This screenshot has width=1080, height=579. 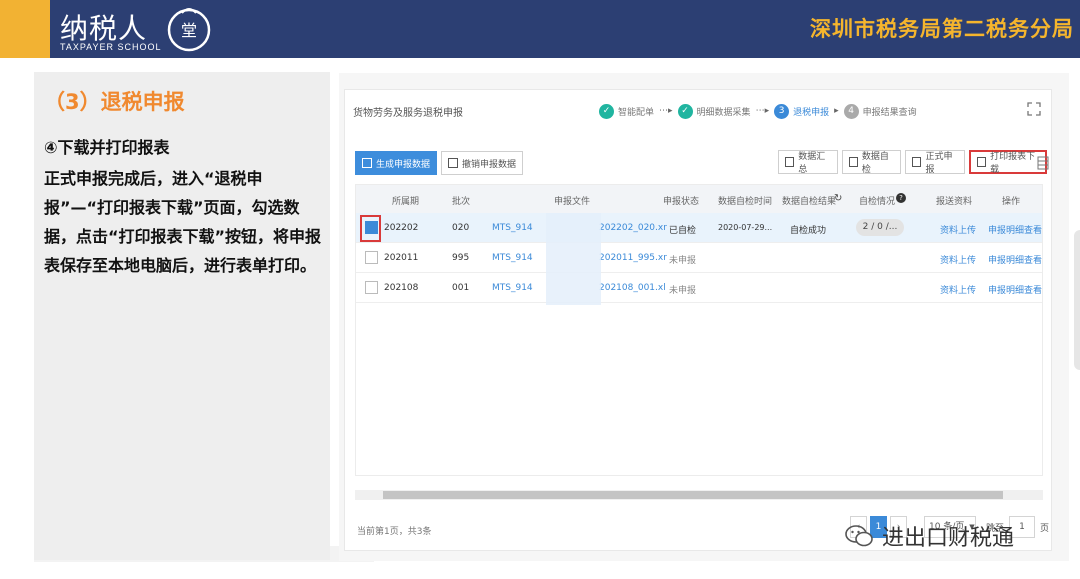 What do you see at coordinates (1045, 528) in the screenshot?
I see `page-unit-label: 页` at bounding box center [1045, 528].